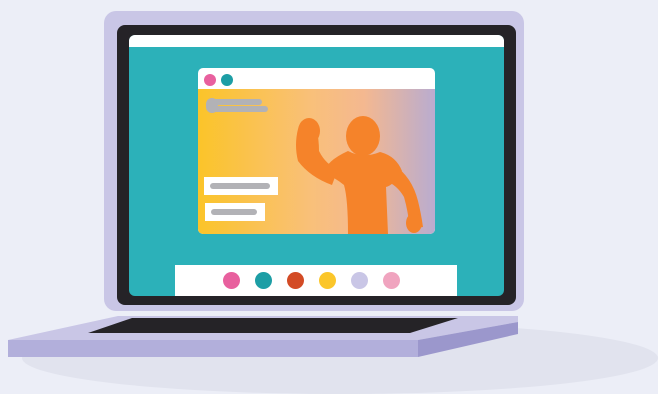  What do you see at coordinates (363, 192) in the screenshot?
I see `person-torso` at bounding box center [363, 192].